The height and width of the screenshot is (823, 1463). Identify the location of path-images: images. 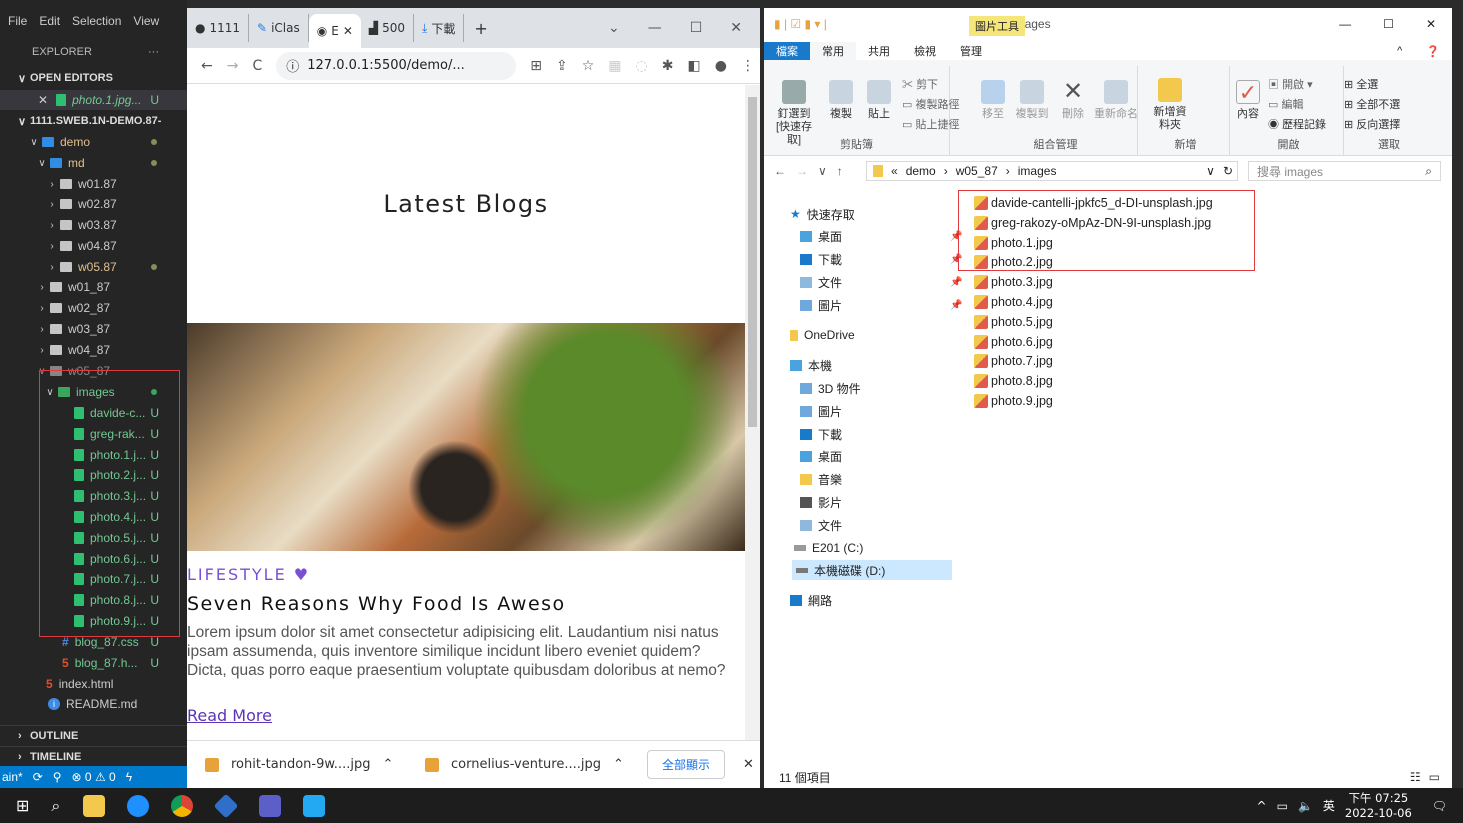
(1037, 171).